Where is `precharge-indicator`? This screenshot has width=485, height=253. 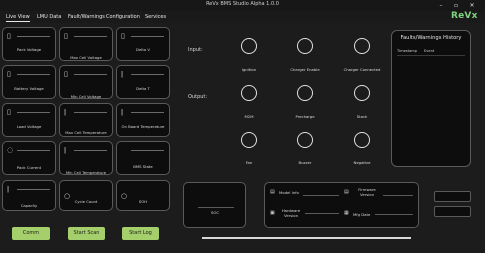 precharge-indicator is located at coordinates (305, 93).